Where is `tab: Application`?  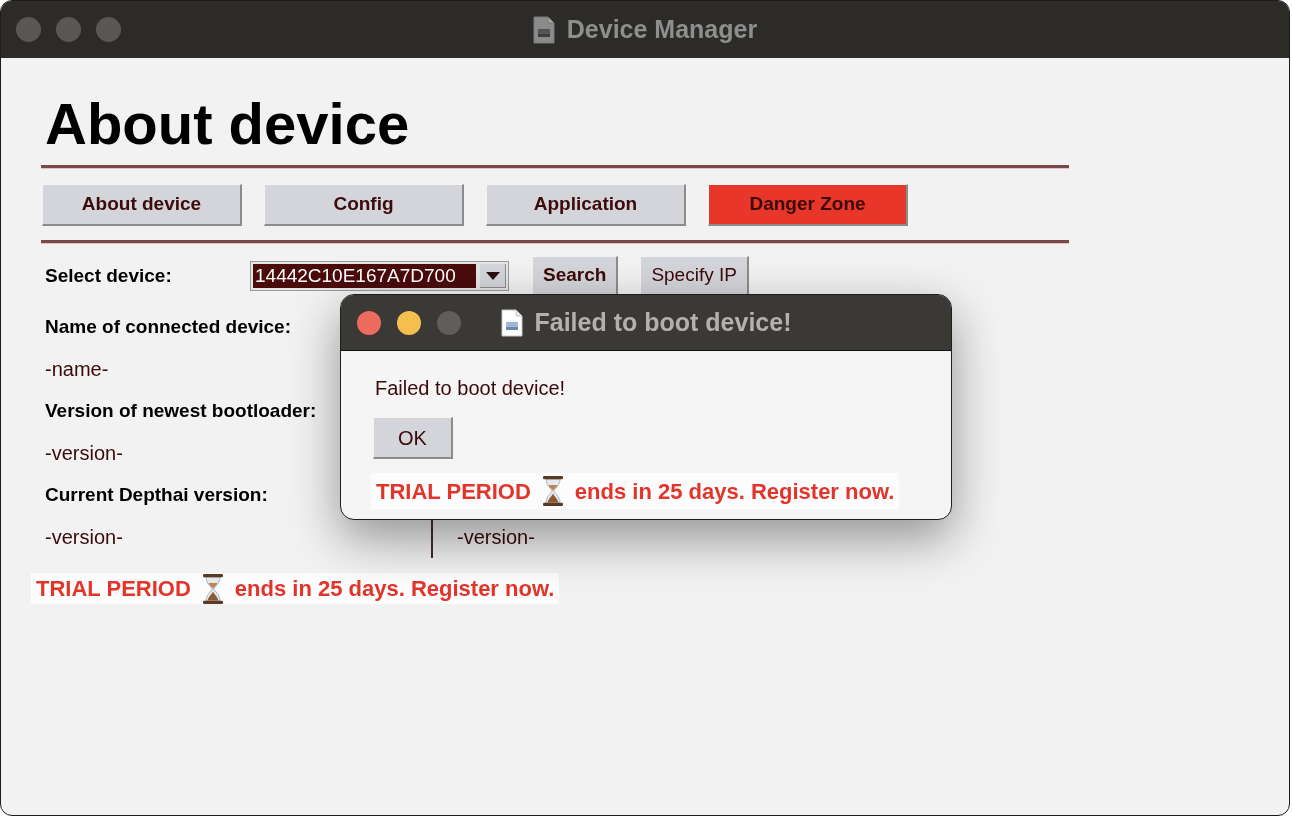 tab: Application is located at coordinates (586, 205).